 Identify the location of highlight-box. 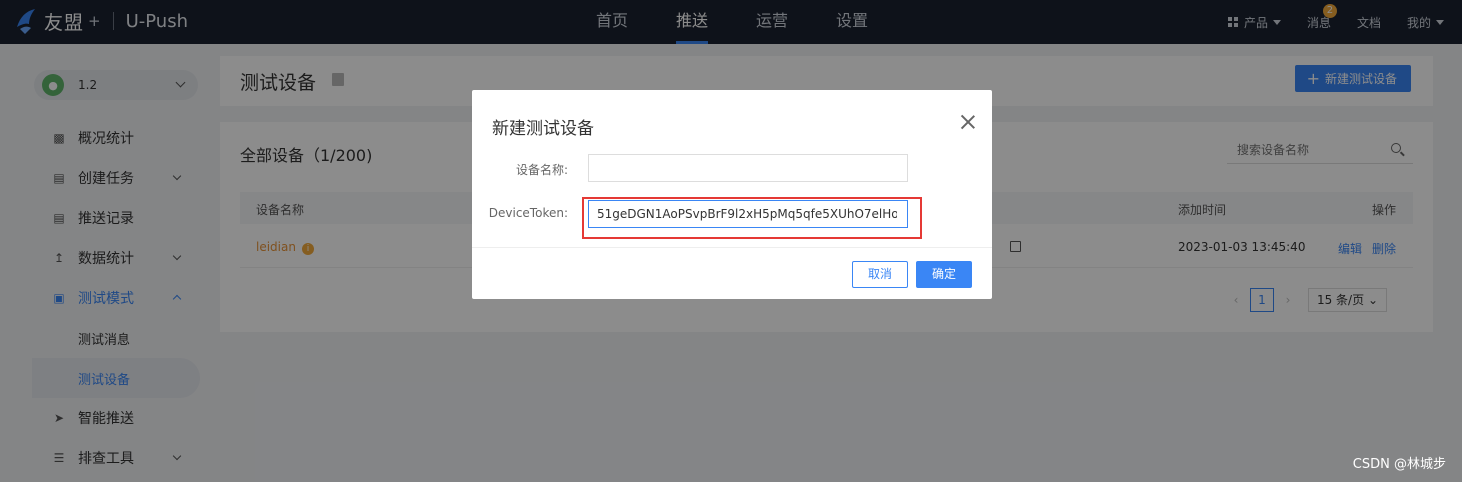
(752, 218).